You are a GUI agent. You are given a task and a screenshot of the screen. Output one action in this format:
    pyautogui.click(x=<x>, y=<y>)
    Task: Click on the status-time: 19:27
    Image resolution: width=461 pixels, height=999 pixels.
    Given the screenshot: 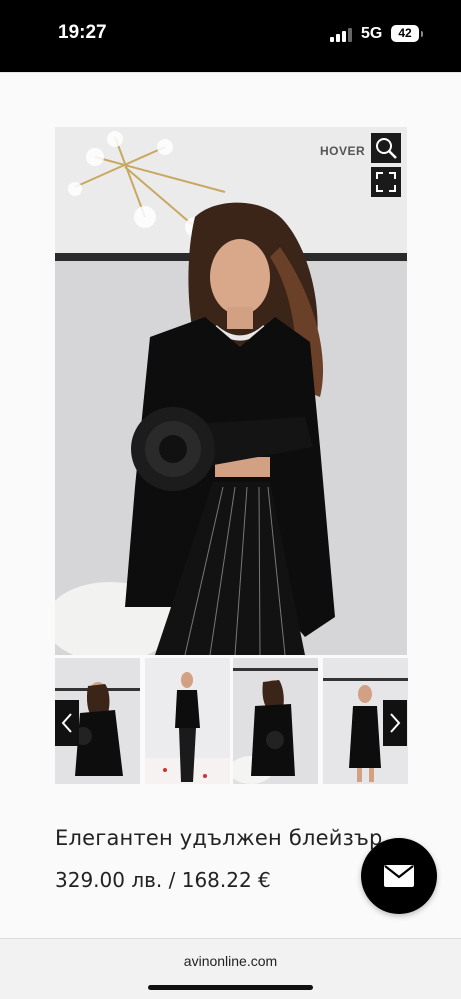 What is the action you would take?
    pyautogui.click(x=82, y=32)
    